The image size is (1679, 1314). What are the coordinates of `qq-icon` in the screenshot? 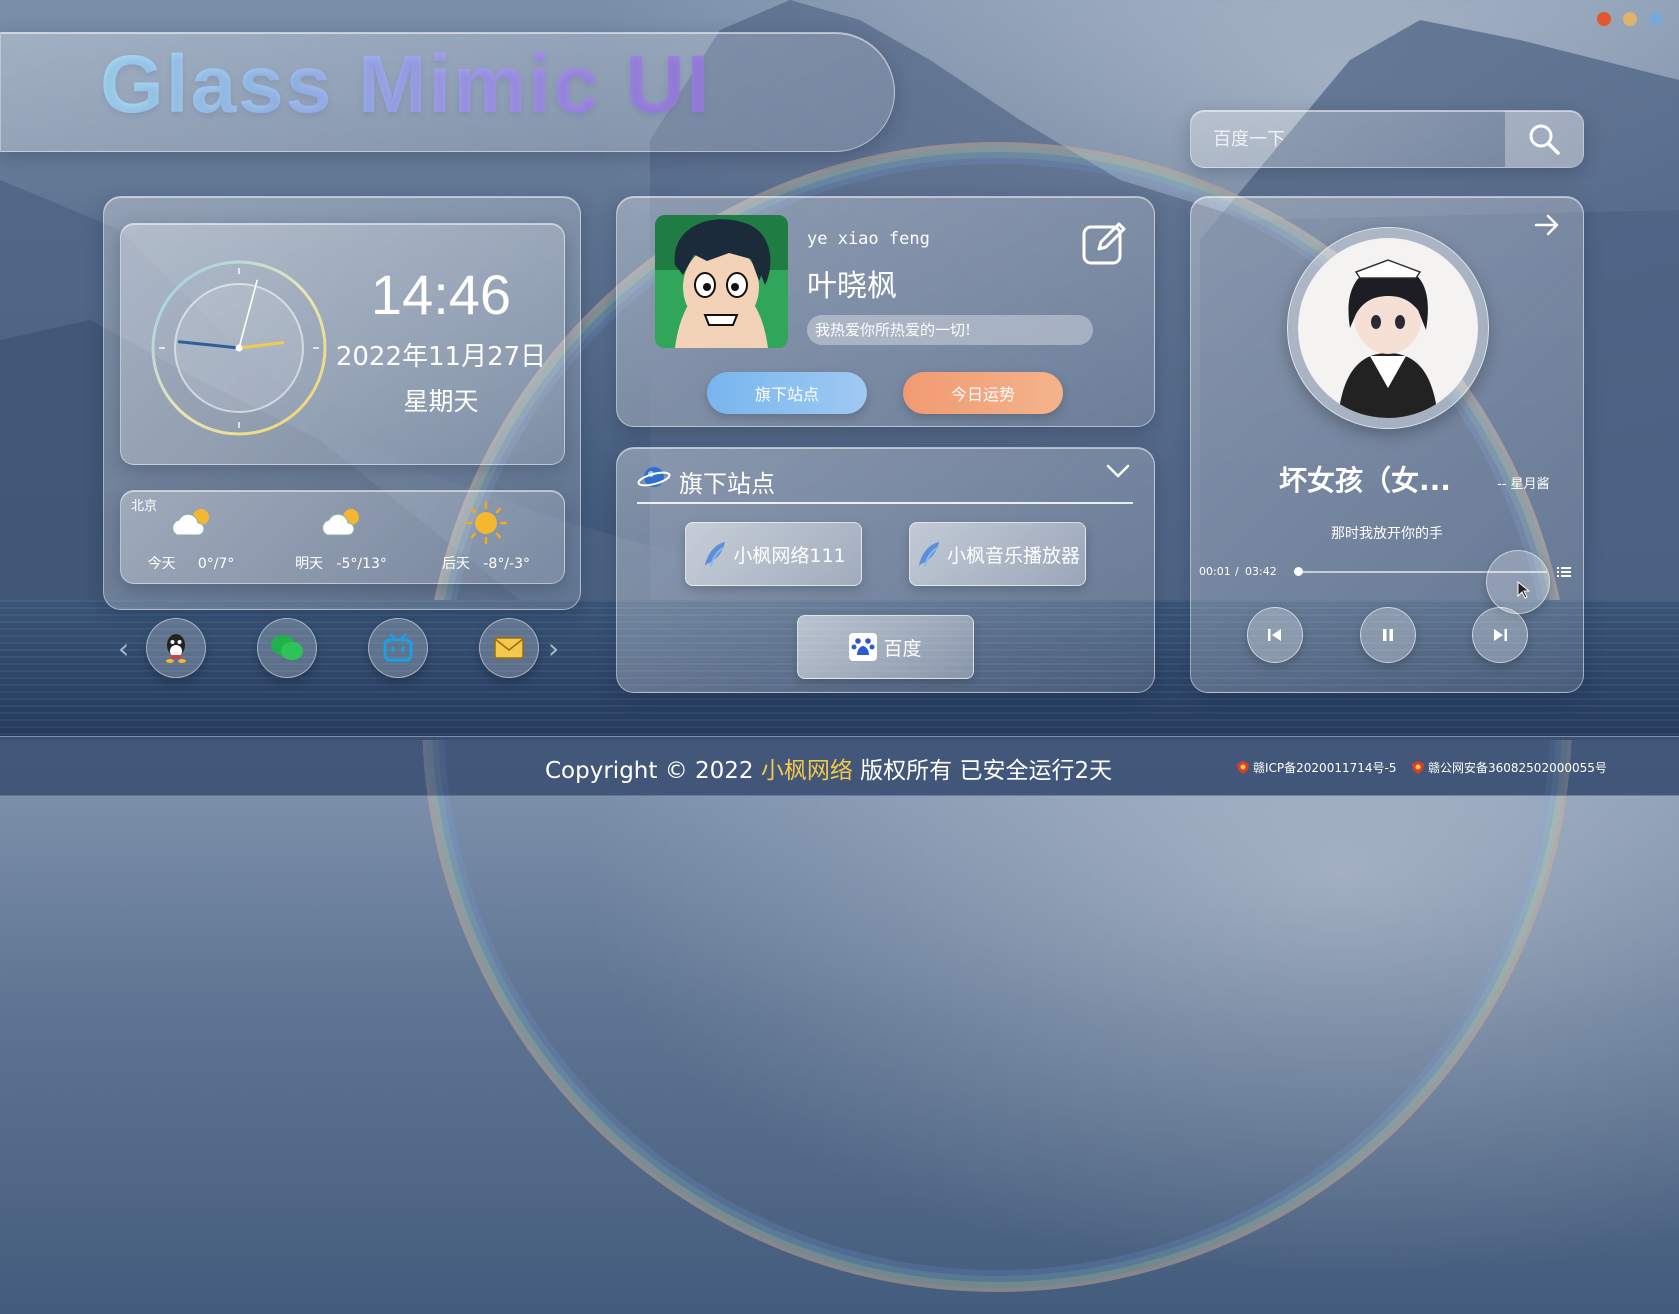 It's located at (176, 648).